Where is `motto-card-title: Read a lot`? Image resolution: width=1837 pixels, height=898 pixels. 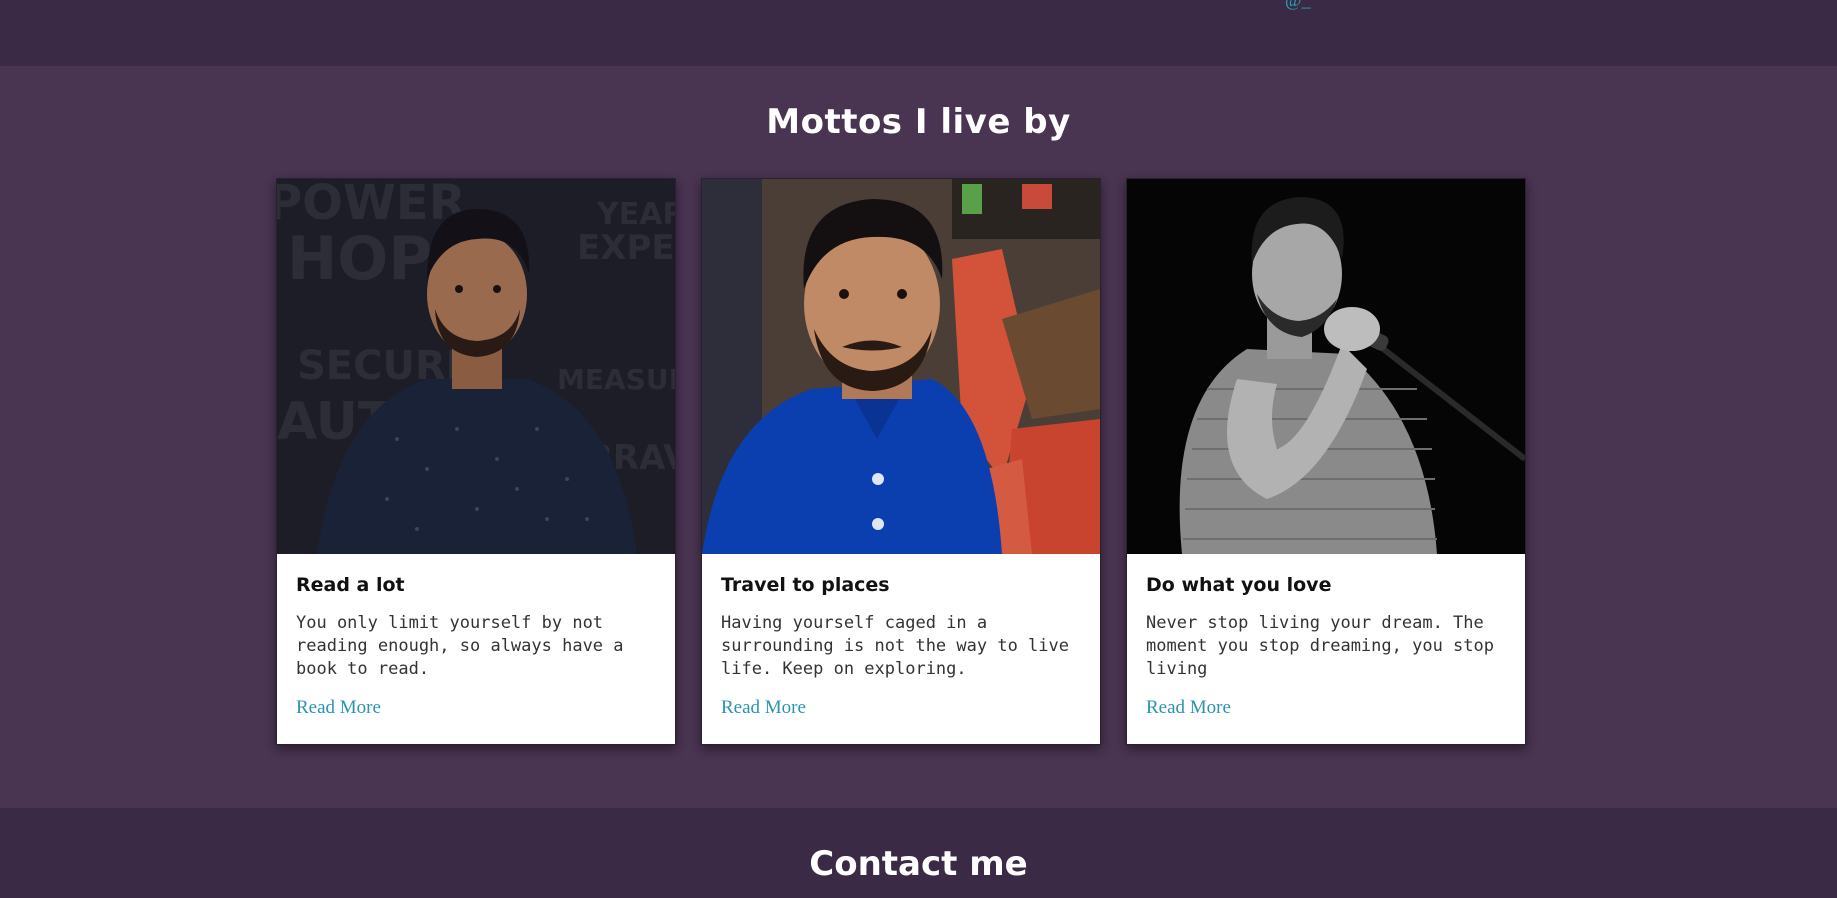
motto-card-title: Read a lot is located at coordinates (350, 585).